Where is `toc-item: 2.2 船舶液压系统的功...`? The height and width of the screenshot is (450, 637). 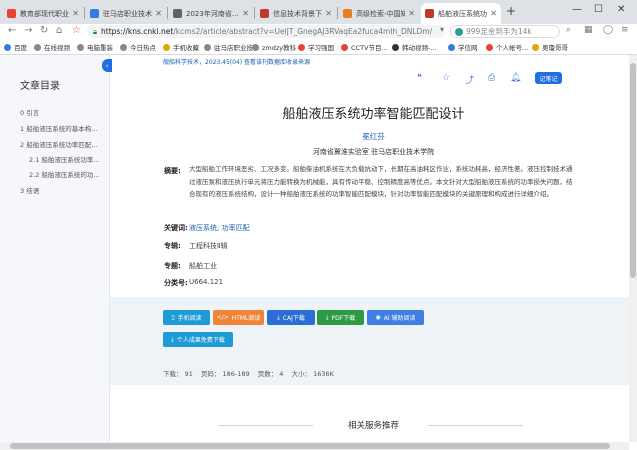 toc-item: 2.2 船舶液压系统的功... is located at coordinates (66, 174).